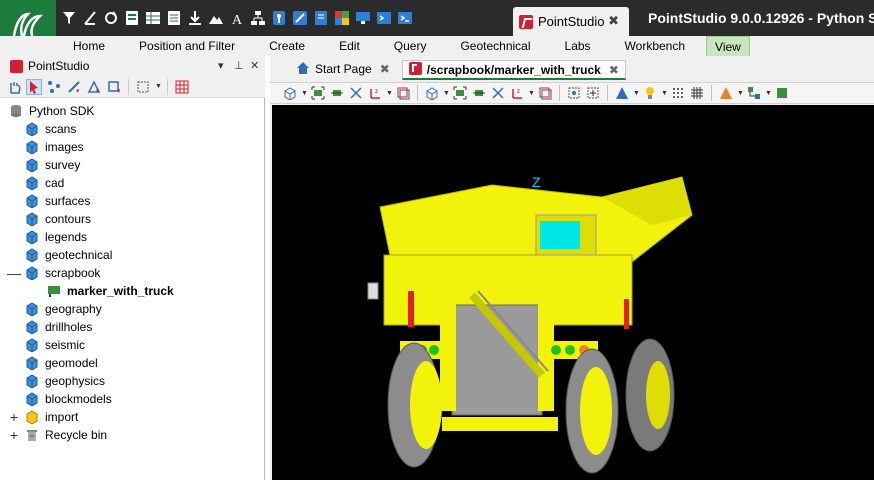 This screenshot has height=480, width=874. What do you see at coordinates (321, 18) in the screenshot?
I see `export-icon` at bounding box center [321, 18].